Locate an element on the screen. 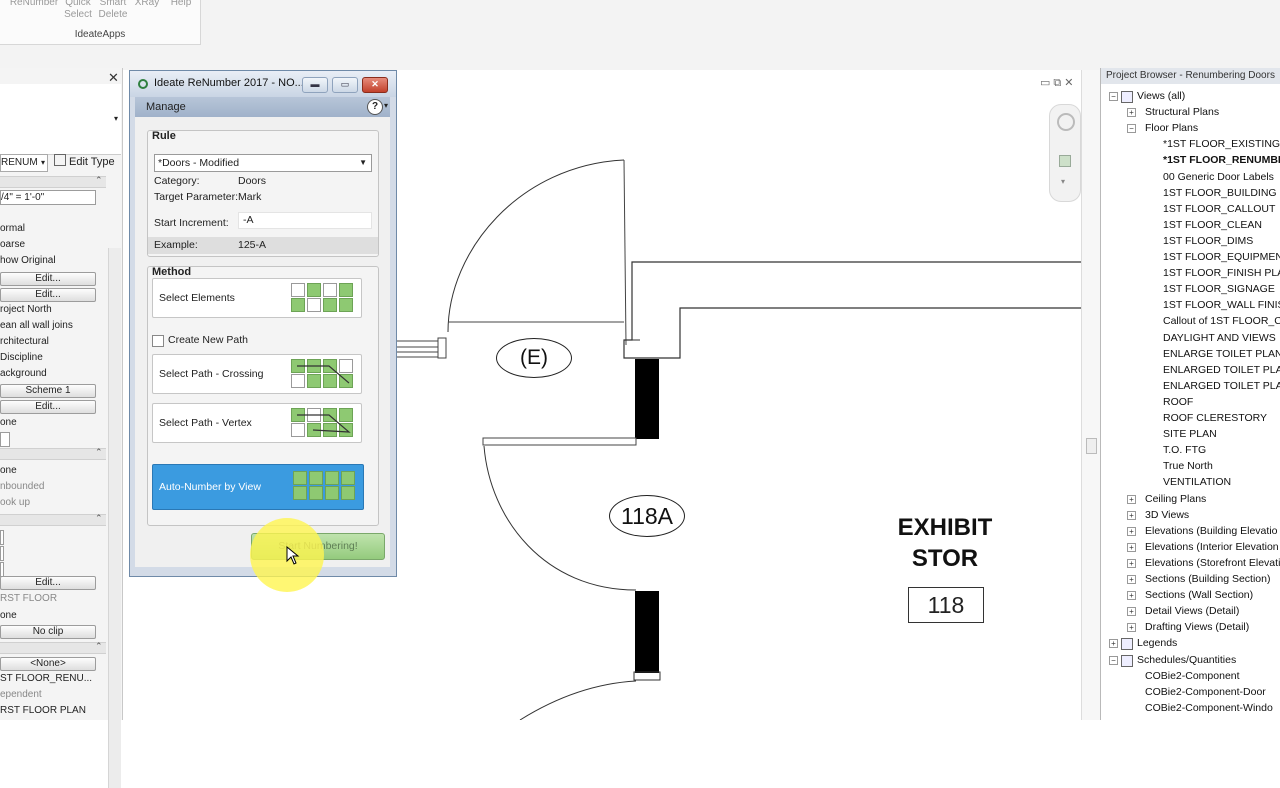 The image size is (1280, 788). browser-item: True North is located at coordinates (1188, 466).